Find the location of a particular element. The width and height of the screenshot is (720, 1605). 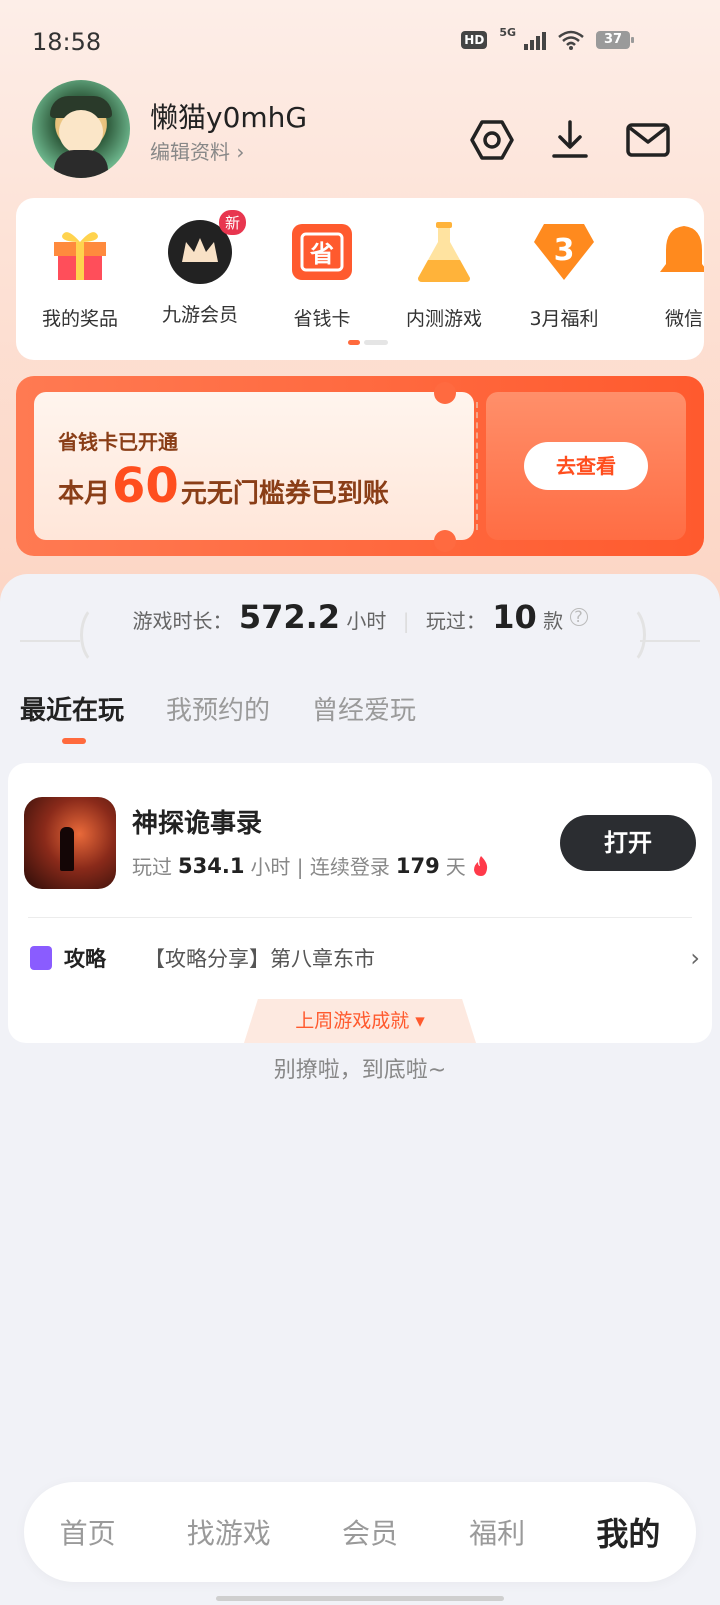

view-coupon-button: 去查看 is located at coordinates (586, 466).